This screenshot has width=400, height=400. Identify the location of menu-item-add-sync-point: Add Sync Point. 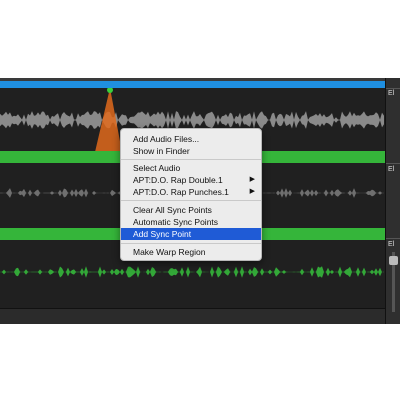
(191, 234).